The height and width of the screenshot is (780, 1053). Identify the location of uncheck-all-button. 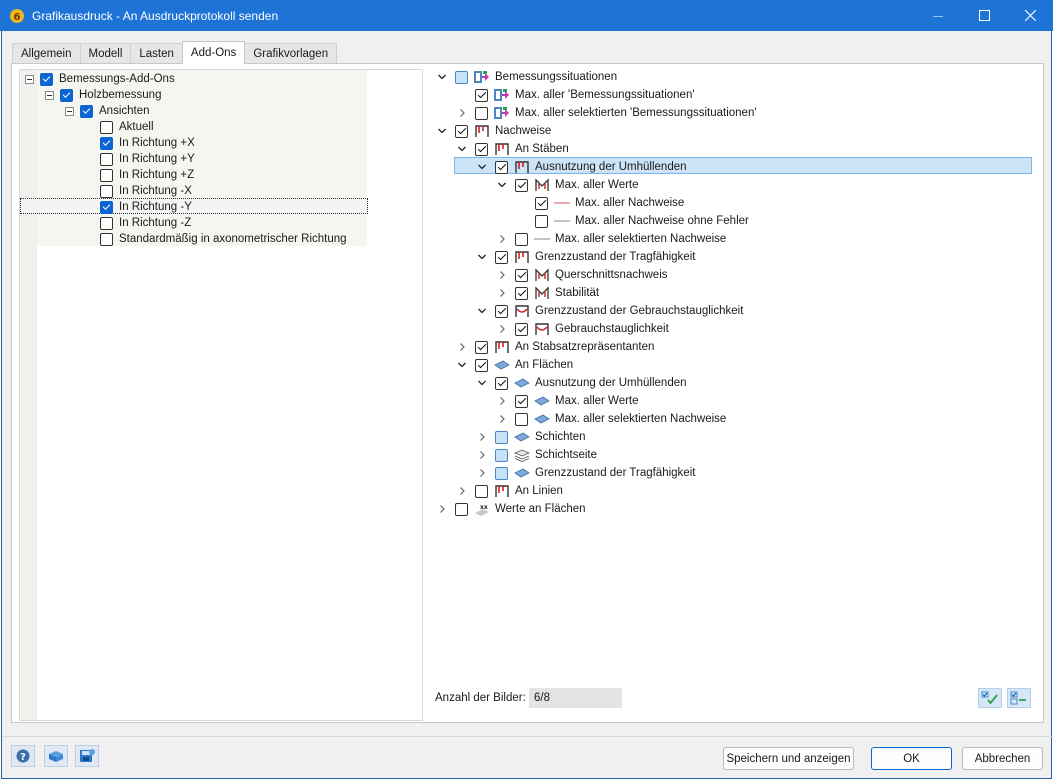
(1019, 698).